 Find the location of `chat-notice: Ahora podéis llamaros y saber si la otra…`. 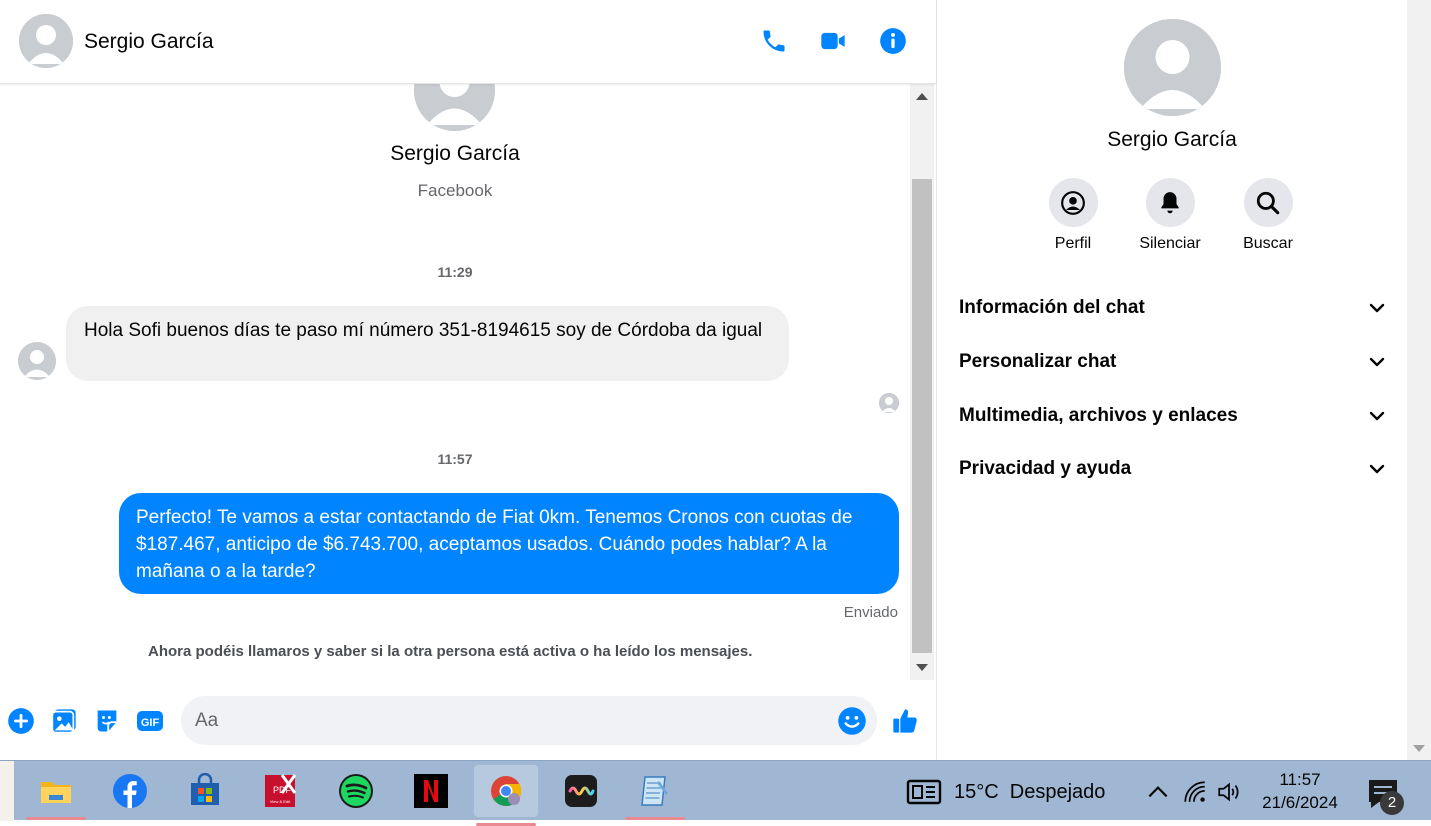

chat-notice: Ahora podéis llamaros y saber si la otra… is located at coordinates (450, 651).